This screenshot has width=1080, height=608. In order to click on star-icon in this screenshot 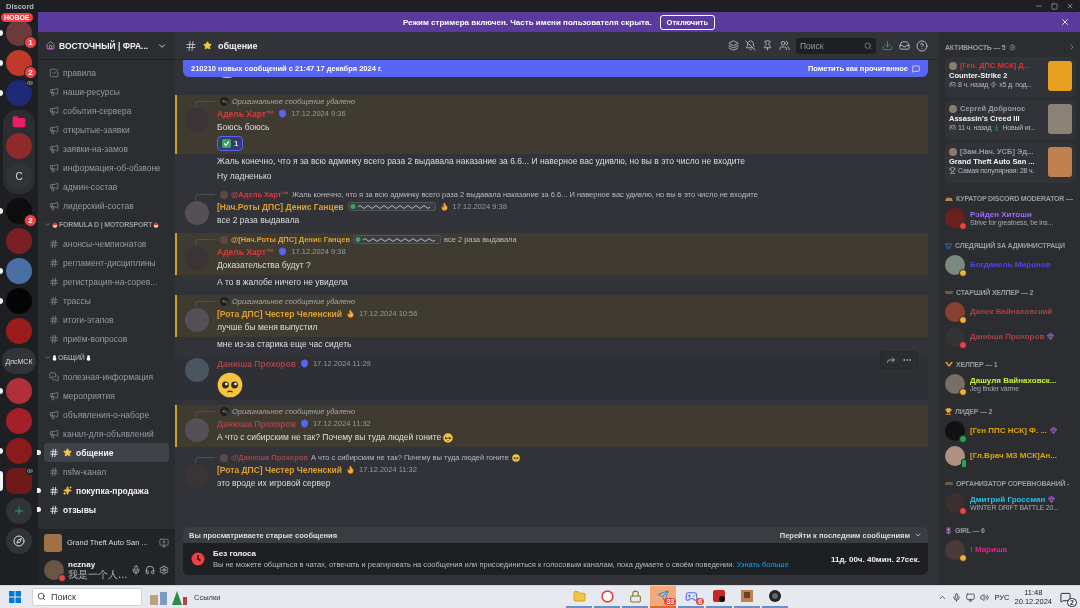, I will do `click(67, 452)`.